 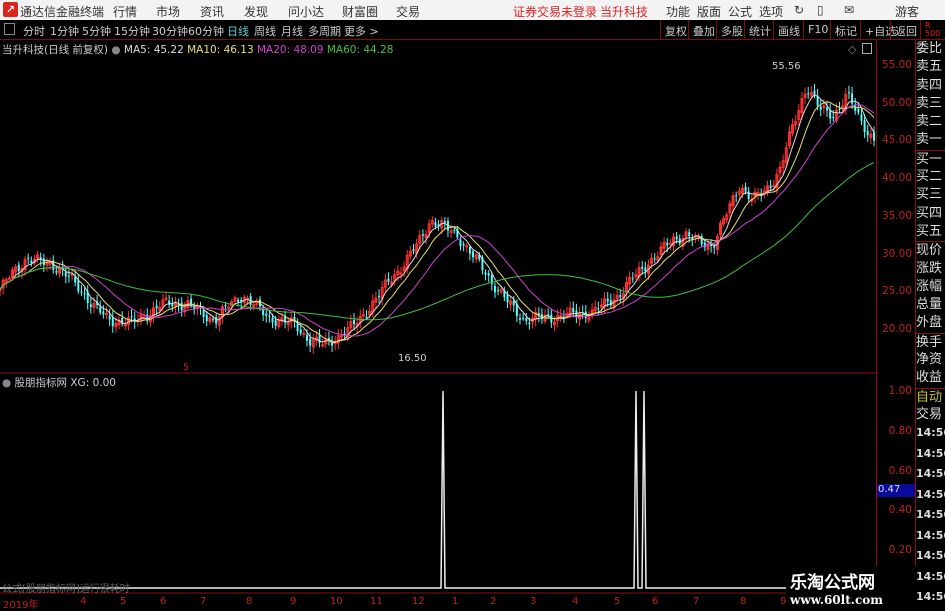 What do you see at coordinates (696, 601) in the screenshot?
I see `date-tick: 7` at bounding box center [696, 601].